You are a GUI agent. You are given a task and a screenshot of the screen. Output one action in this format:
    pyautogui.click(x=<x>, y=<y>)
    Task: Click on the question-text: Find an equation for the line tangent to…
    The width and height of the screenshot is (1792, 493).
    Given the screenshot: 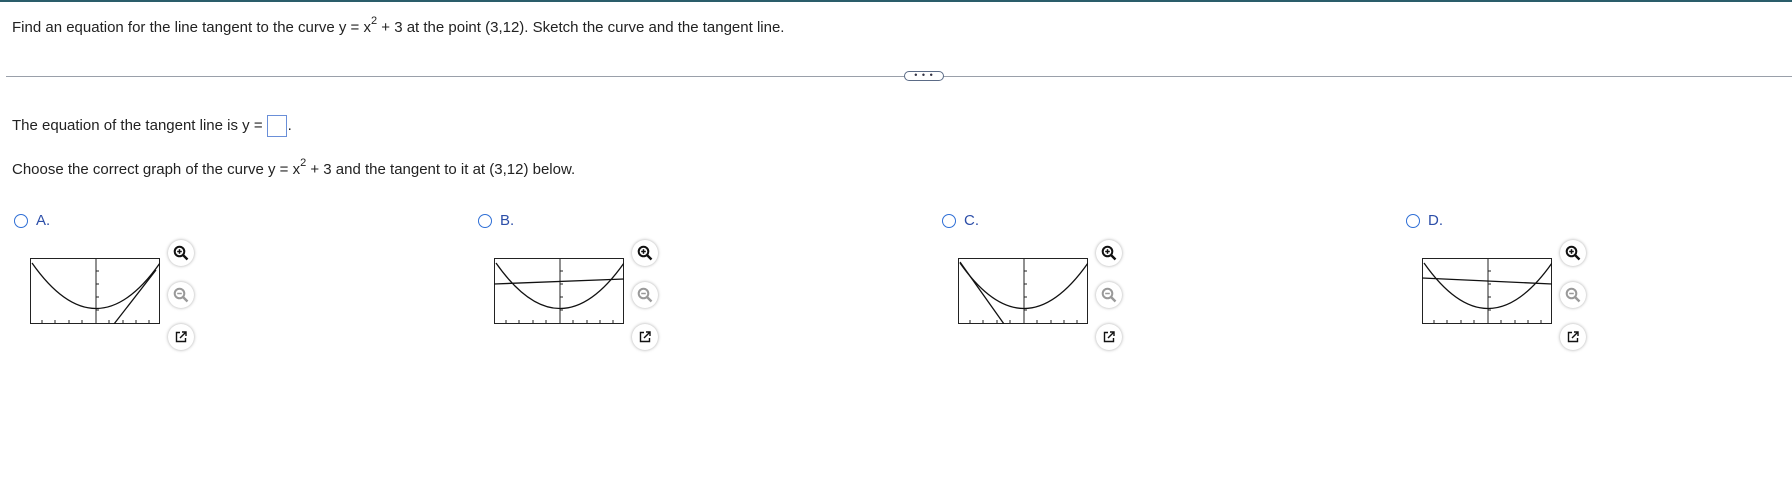 What is the action you would take?
    pyautogui.click(x=398, y=26)
    